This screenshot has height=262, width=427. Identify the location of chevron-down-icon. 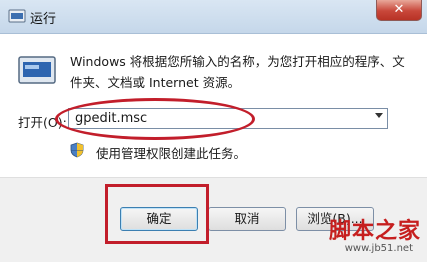
(379, 115).